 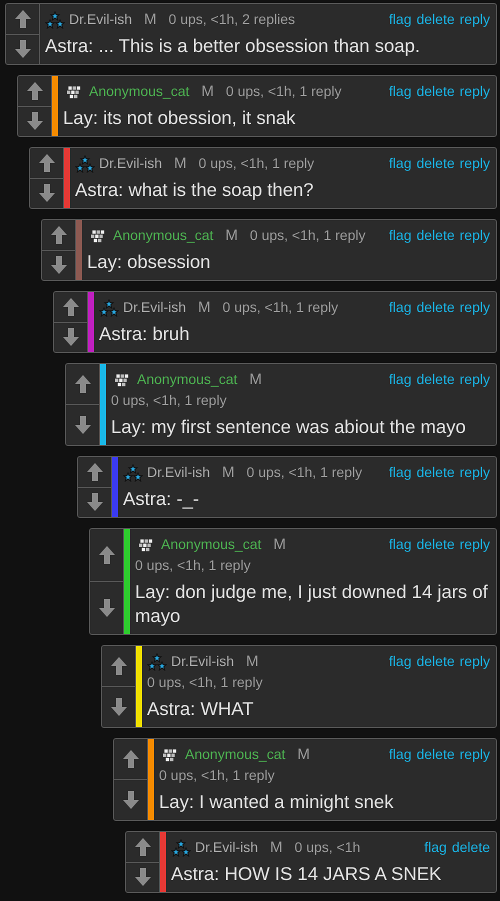 I want to click on comment-meta: 0 ups, <1h, 2 replies, so click(x=231, y=19).